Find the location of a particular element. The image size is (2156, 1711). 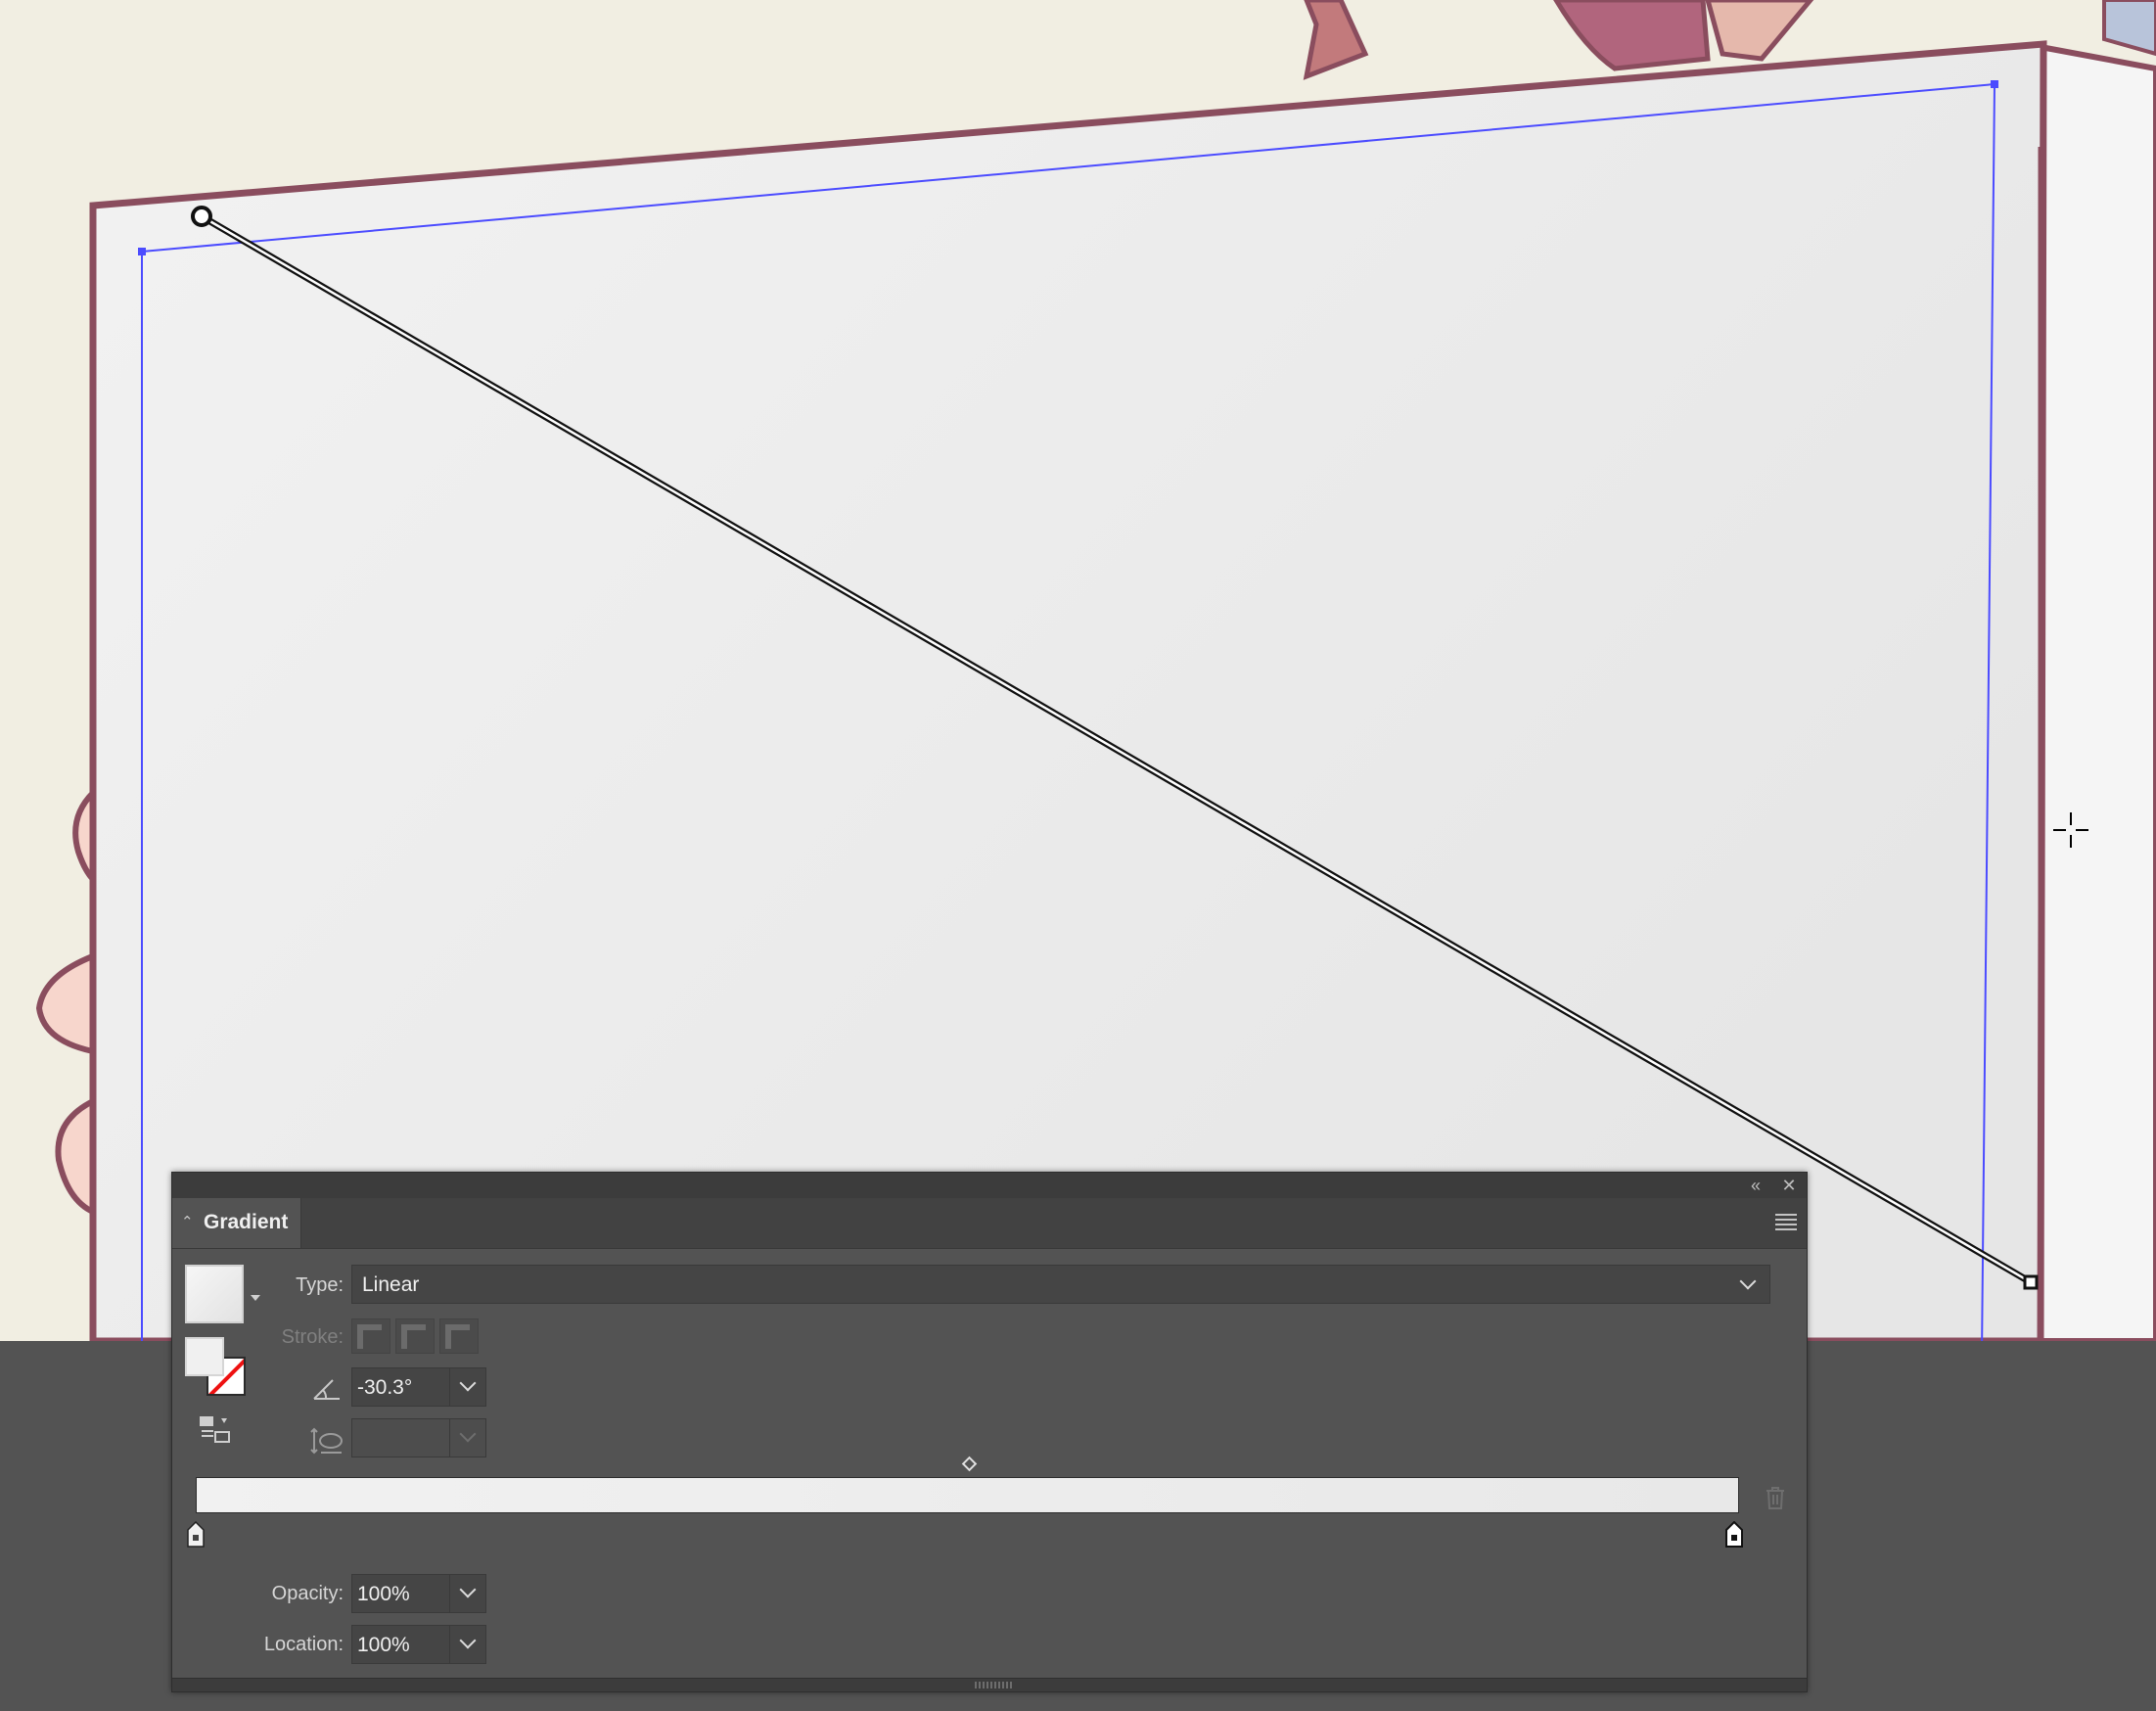

tab-gradient: ⌃ Gradient is located at coordinates (236, 1223).